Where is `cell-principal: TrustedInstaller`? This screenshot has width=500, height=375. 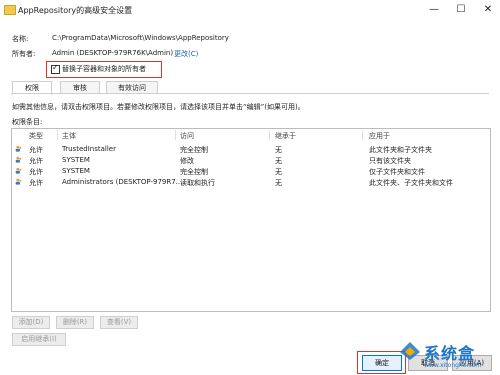 cell-principal: TrustedInstaller is located at coordinates (89, 149).